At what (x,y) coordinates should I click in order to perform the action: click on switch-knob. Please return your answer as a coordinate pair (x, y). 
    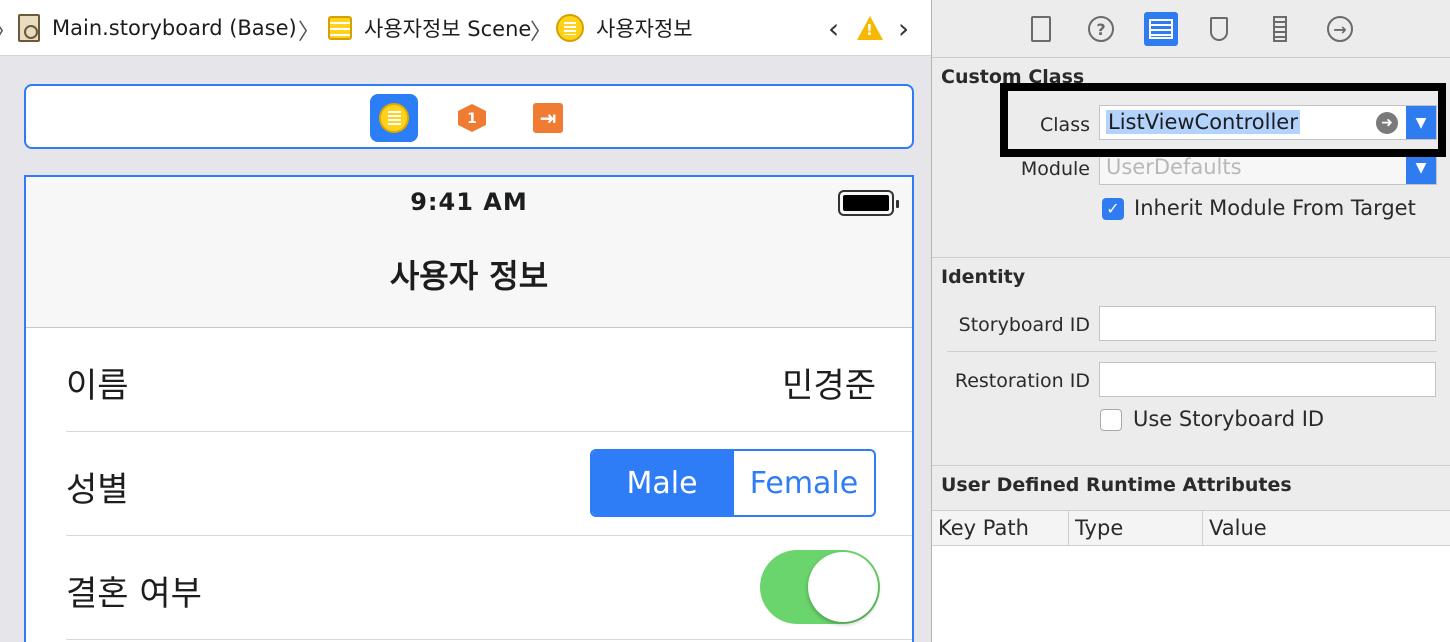
    Looking at the image, I should click on (843, 587).